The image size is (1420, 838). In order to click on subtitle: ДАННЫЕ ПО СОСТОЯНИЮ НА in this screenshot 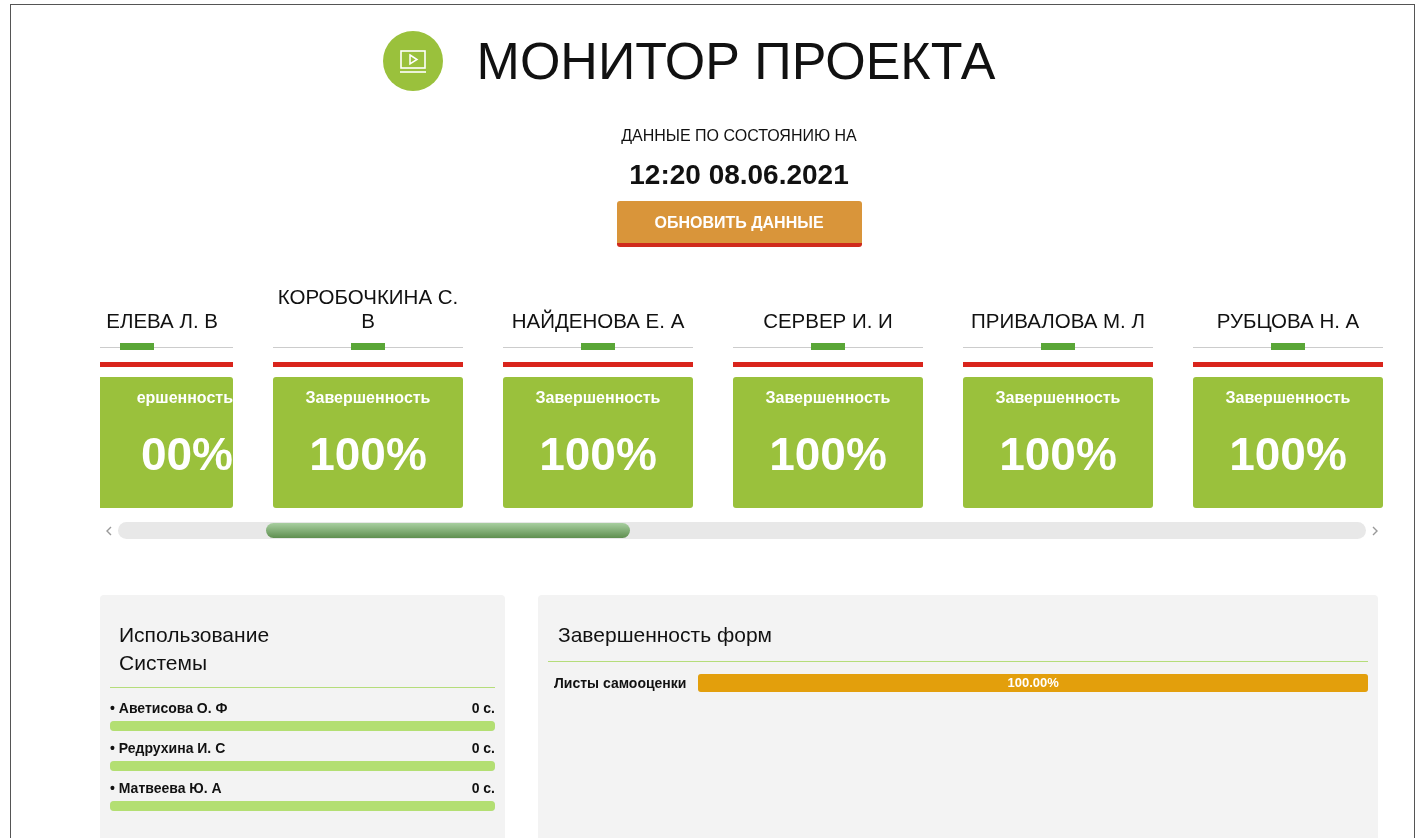, I will do `click(739, 136)`.